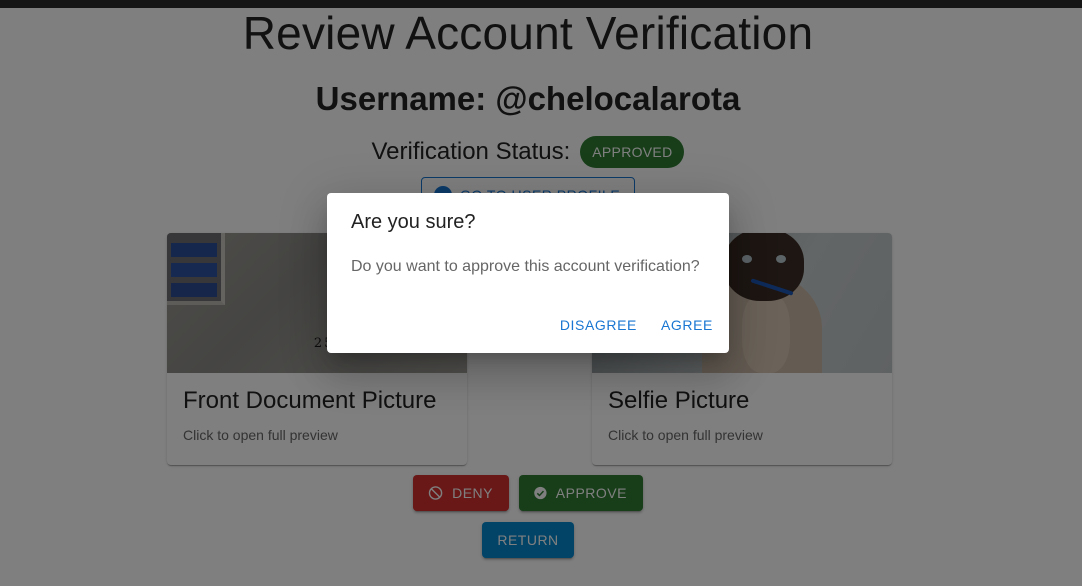 The image size is (1082, 586). Describe the element at coordinates (413, 222) in the screenshot. I see `dialog-title: Are you sure?` at that location.